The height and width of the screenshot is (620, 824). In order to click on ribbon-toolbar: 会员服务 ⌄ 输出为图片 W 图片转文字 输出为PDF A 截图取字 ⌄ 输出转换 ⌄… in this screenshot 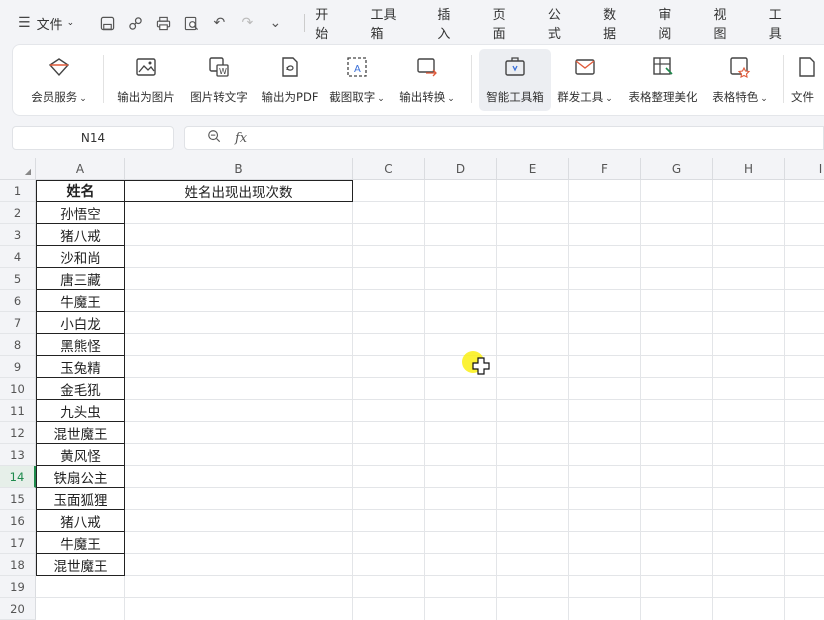, I will do `click(418, 80)`.